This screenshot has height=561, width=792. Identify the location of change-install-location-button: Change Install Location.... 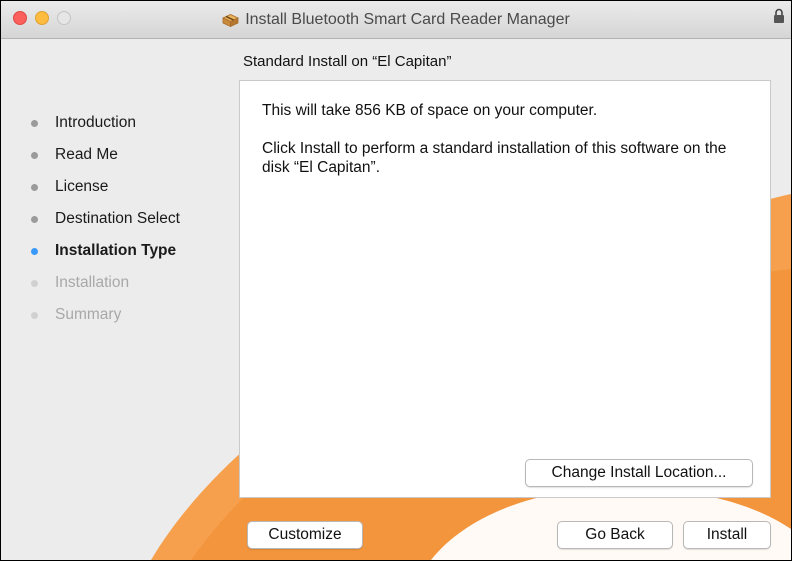
(639, 473).